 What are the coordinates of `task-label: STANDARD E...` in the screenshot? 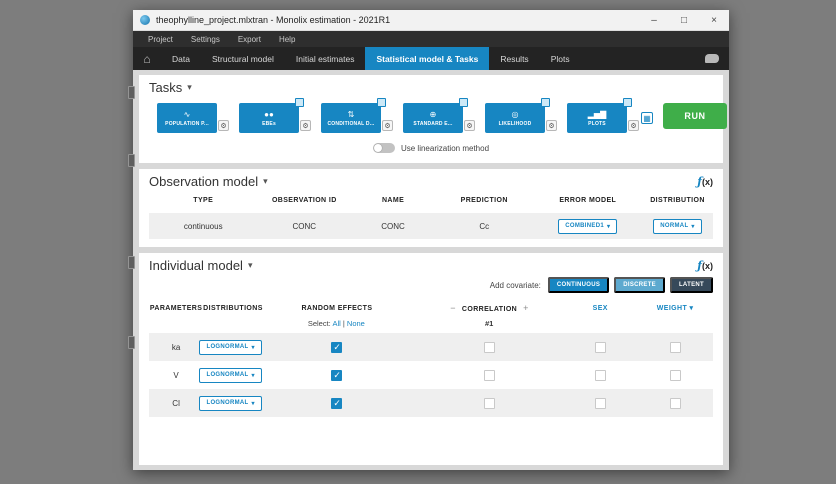 It's located at (433, 123).